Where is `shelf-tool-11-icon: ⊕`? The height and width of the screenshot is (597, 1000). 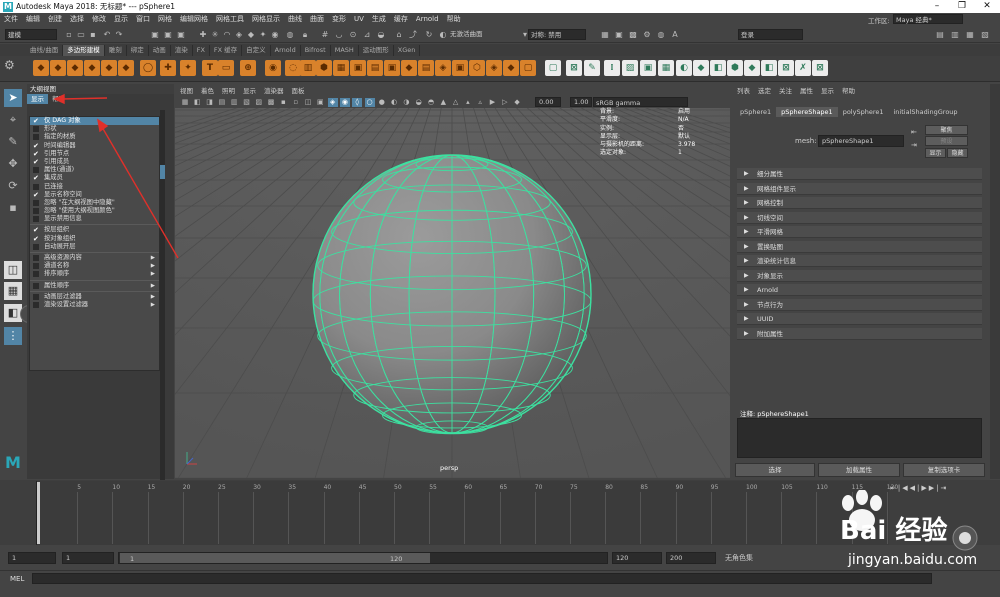
shelf-tool-11-icon: ⊕ is located at coordinates (248, 68).